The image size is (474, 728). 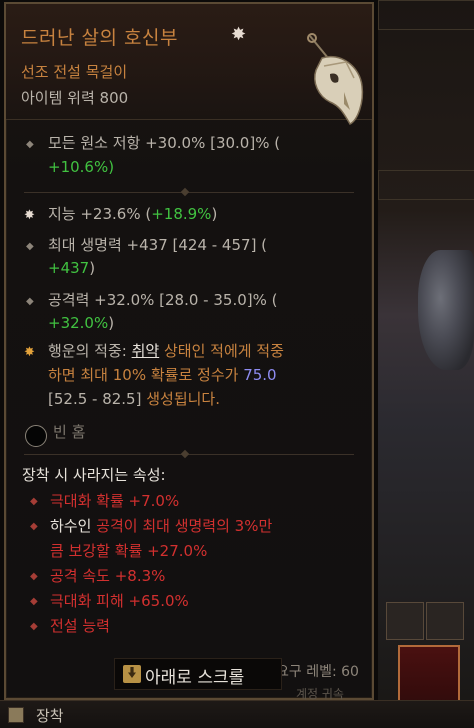 I want to click on legendary-line-3: [52.5 - 82.5] 생성됩니다., so click(x=134, y=399).